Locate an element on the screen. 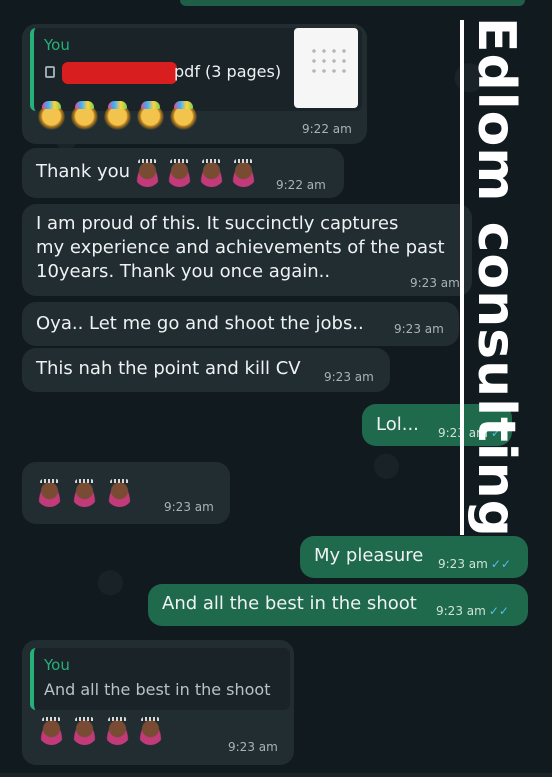  watermark-text: Edlom consulting is located at coordinates (496, 277).